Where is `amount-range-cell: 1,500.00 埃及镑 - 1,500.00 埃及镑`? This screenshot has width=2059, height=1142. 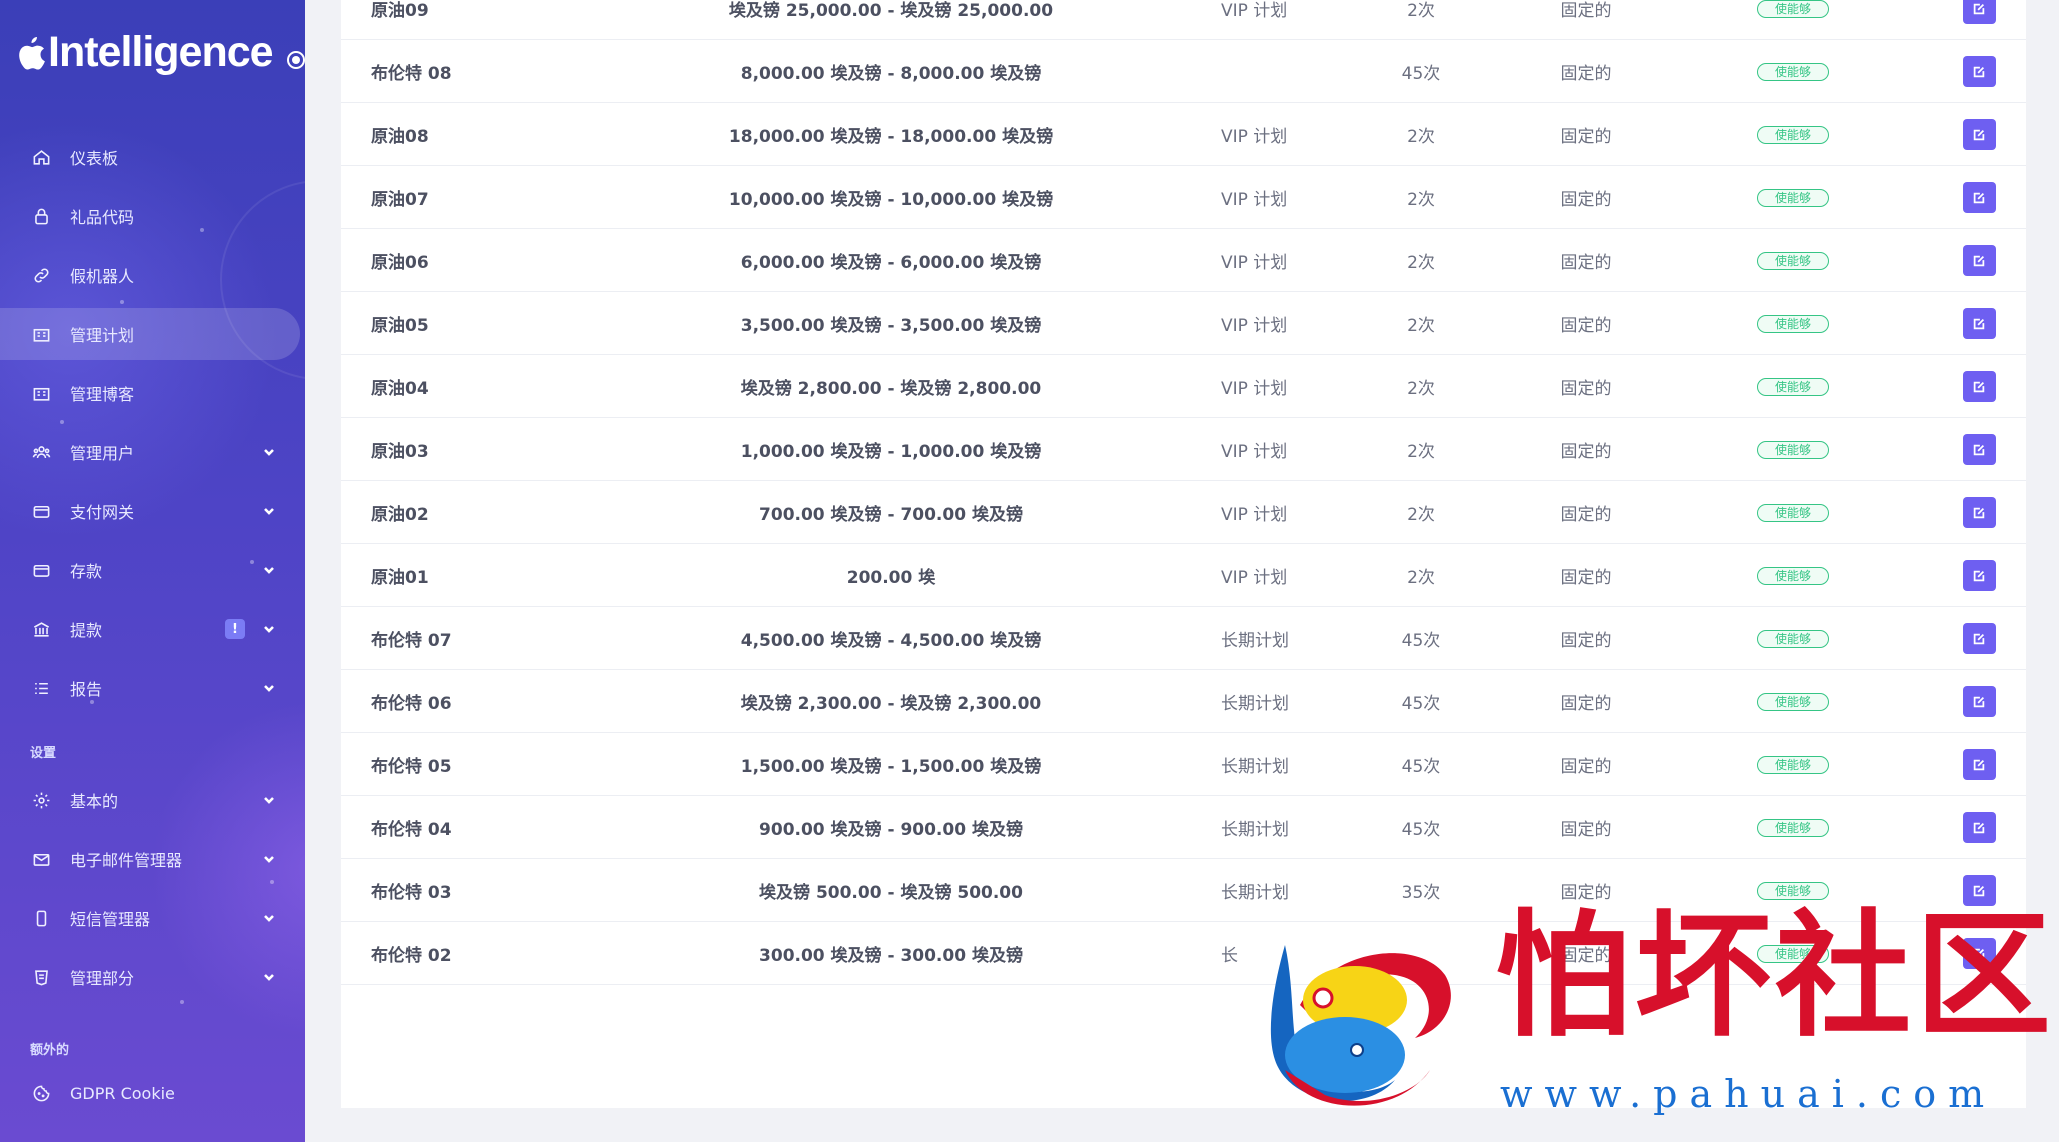 amount-range-cell: 1,500.00 埃及镑 - 1,500.00 埃及镑 is located at coordinates (891, 767).